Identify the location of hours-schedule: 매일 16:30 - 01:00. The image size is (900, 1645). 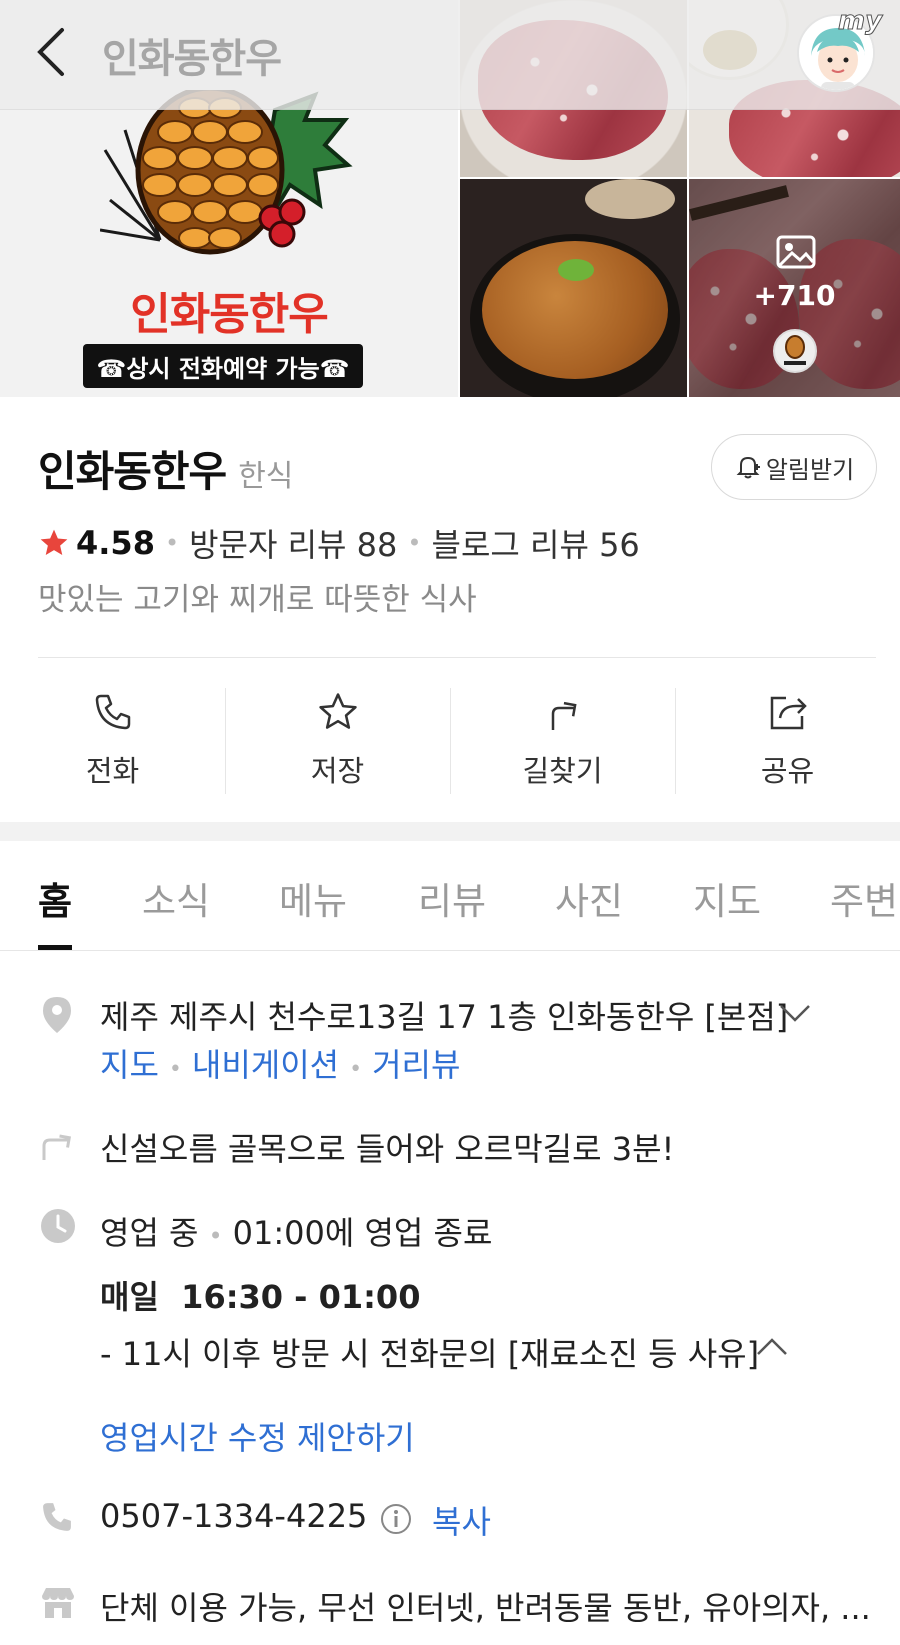
(260, 1295).